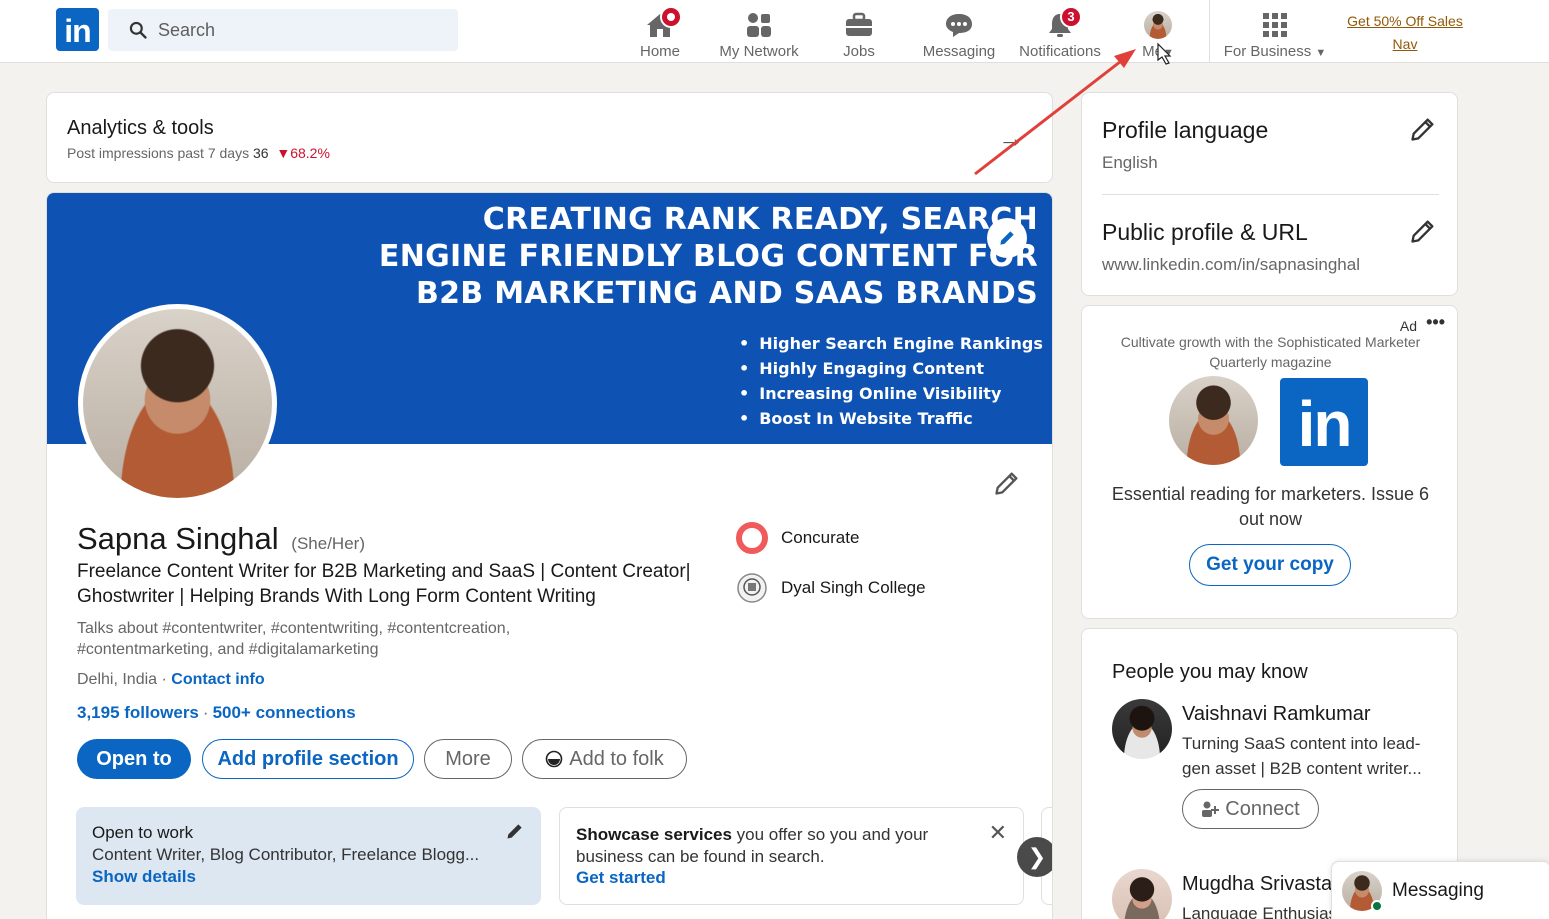  What do you see at coordinates (752, 588) in the screenshot?
I see `college-crest-icon` at bounding box center [752, 588].